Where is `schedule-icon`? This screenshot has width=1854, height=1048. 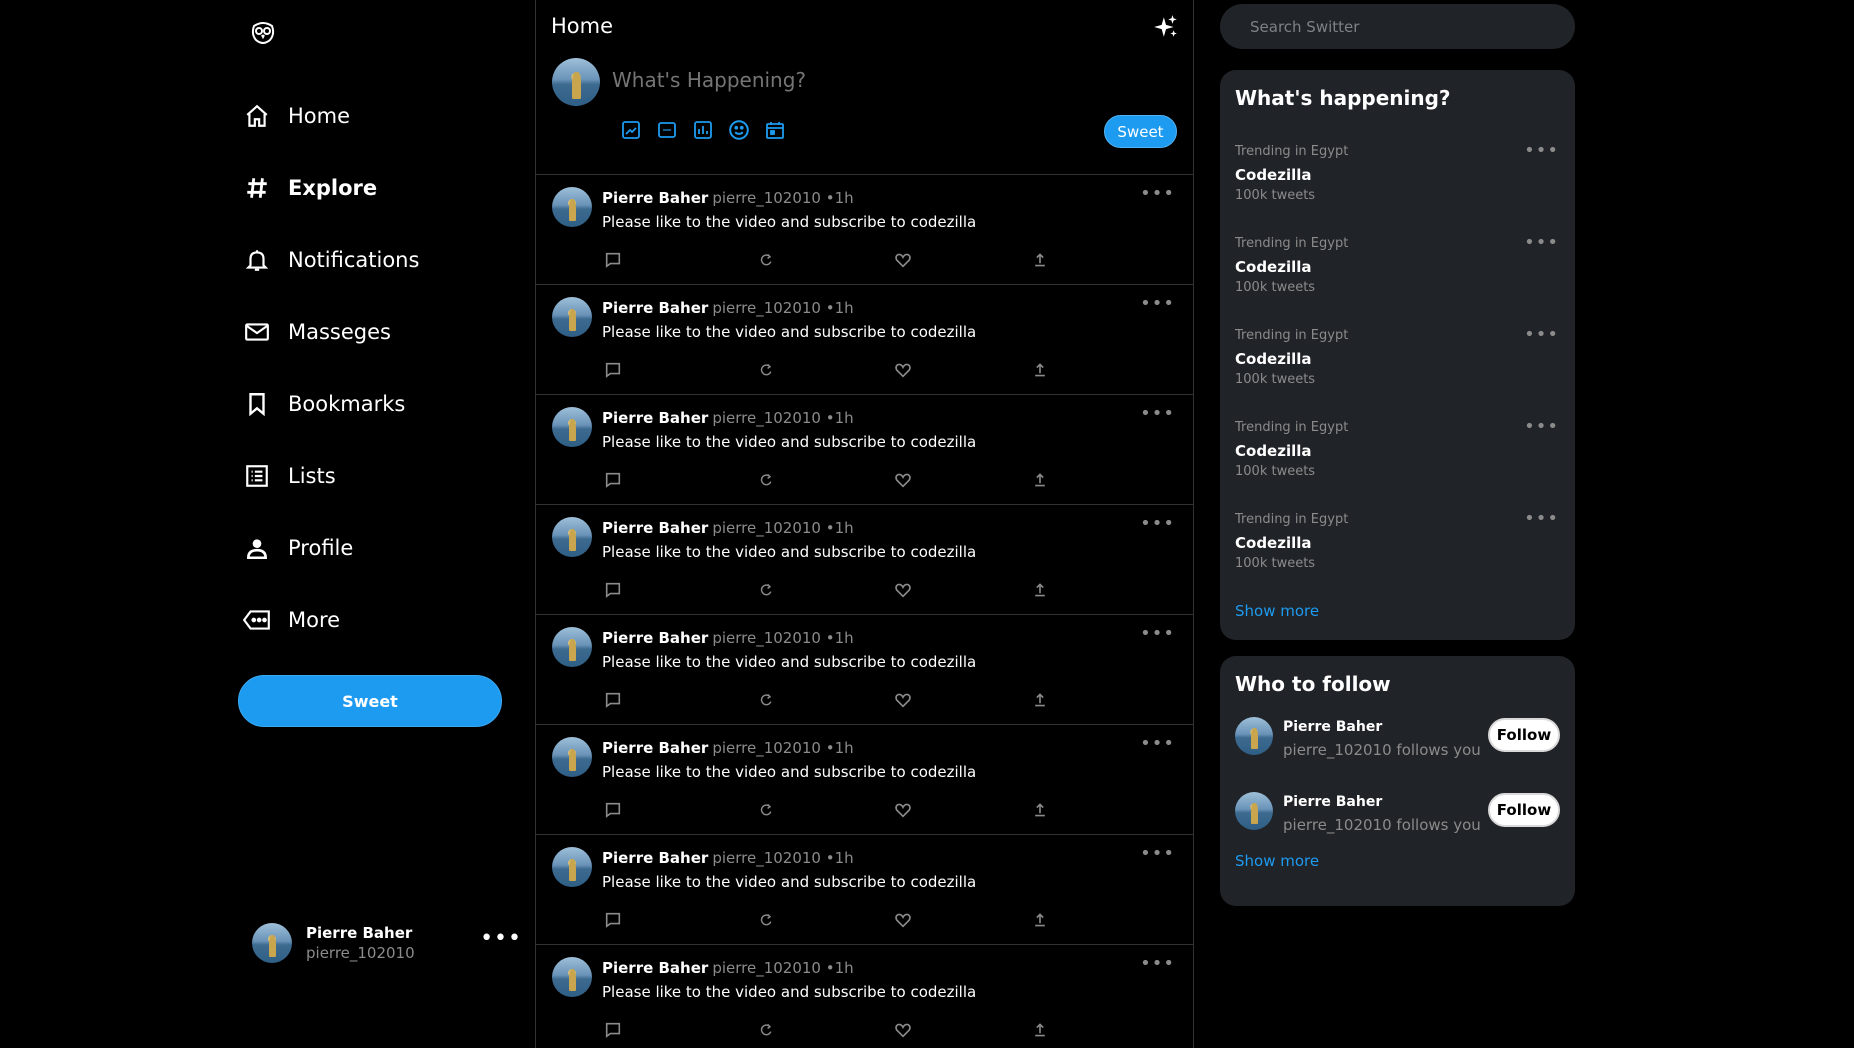 schedule-icon is located at coordinates (775, 130).